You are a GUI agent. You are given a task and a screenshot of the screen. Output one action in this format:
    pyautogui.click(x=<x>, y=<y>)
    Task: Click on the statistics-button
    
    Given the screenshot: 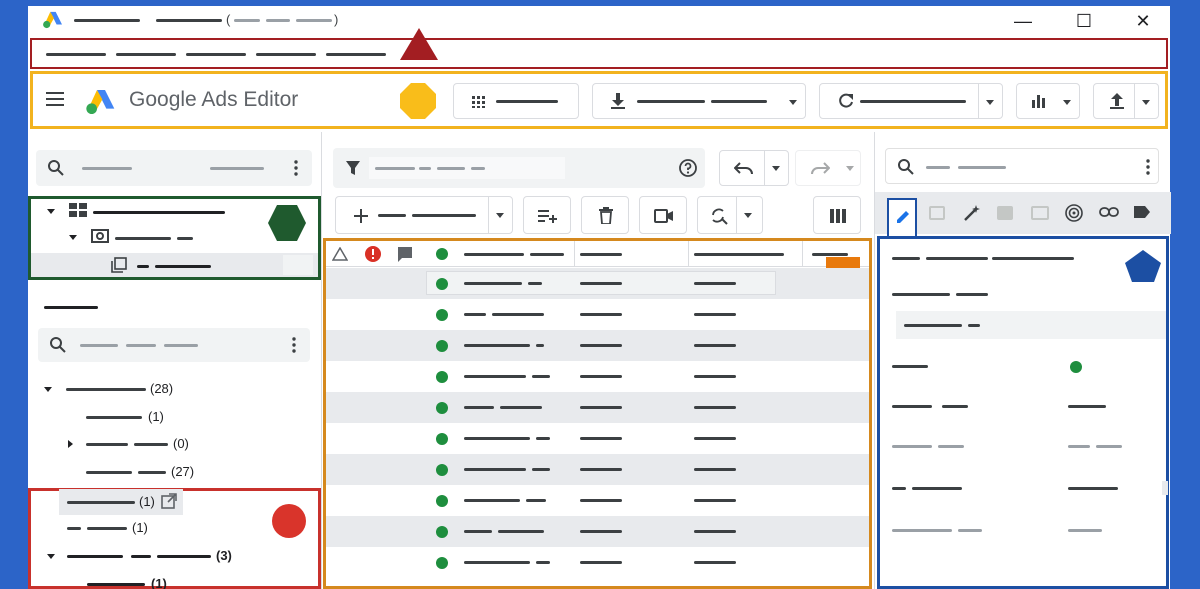 What is the action you would take?
    pyautogui.click(x=1048, y=101)
    